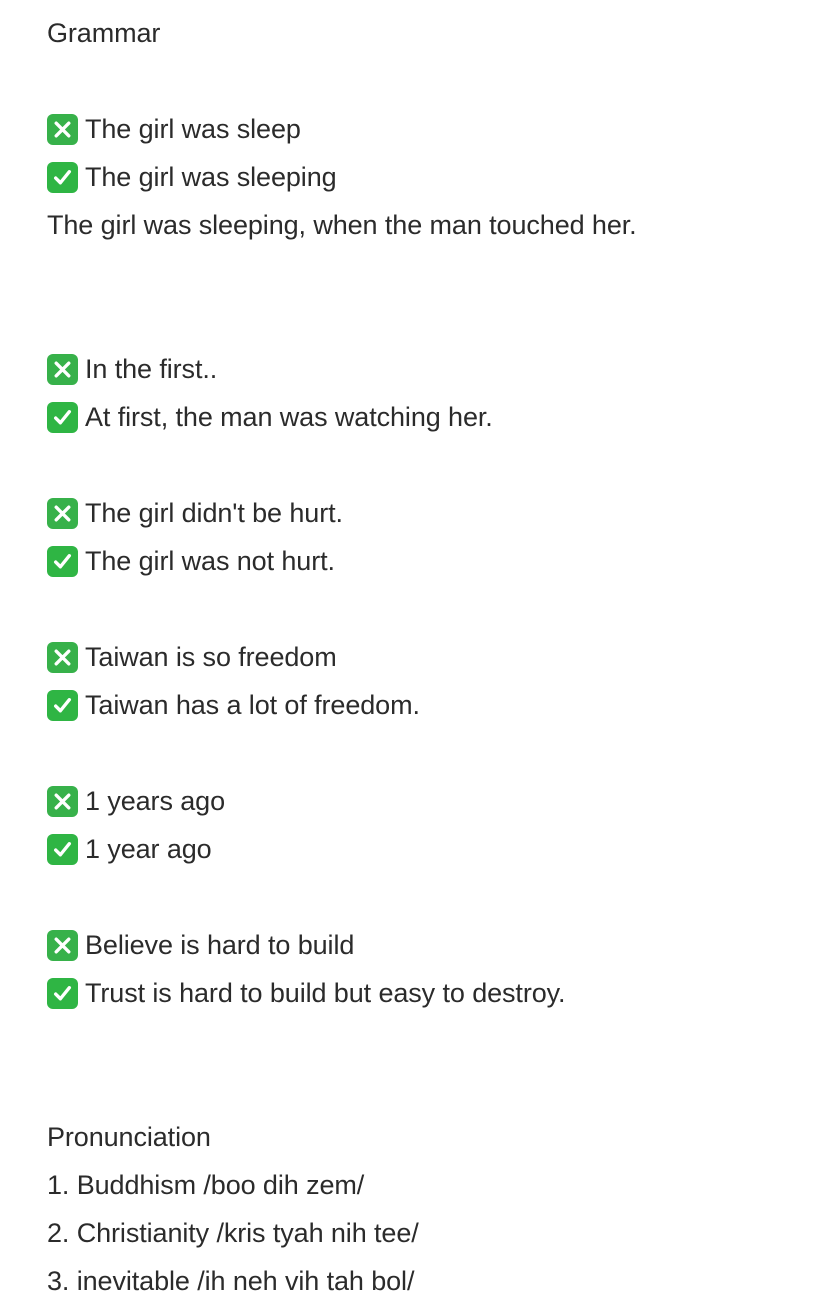 Image resolution: width=836 pixels, height=1312 pixels. What do you see at coordinates (231, 1281) in the screenshot?
I see `pronunciation-item: 3. inevitable /ih neh vih tah bol/` at bounding box center [231, 1281].